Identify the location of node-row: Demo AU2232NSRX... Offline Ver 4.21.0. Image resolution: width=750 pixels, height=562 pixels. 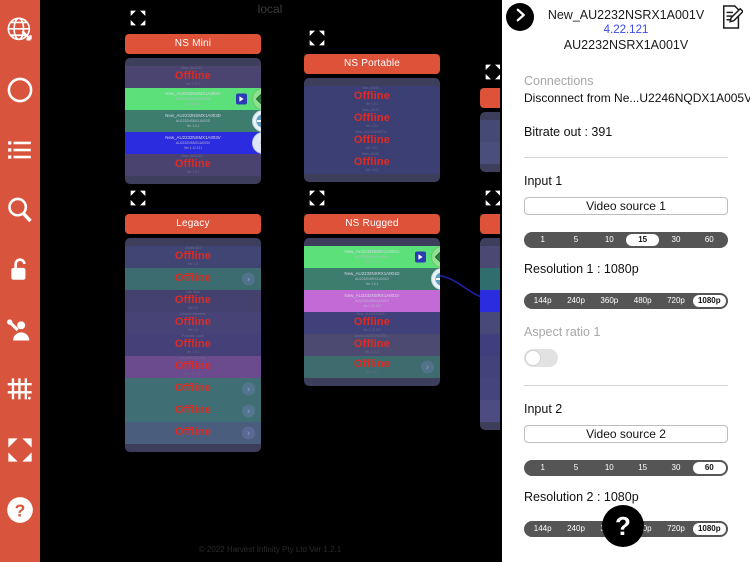
(372, 345).